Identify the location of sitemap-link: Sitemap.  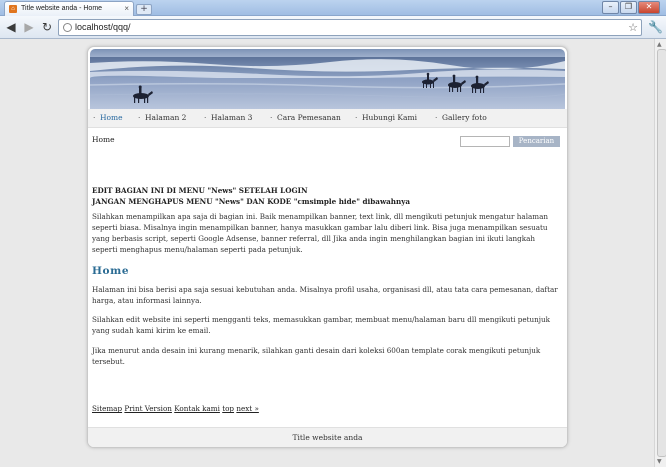
(107, 408).